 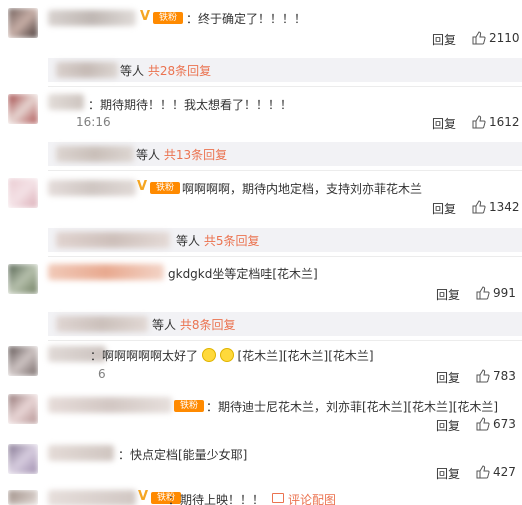 What do you see at coordinates (144, 356) in the screenshot?
I see `comment-text-part: ：啊啊啊啊啊太好了` at bounding box center [144, 356].